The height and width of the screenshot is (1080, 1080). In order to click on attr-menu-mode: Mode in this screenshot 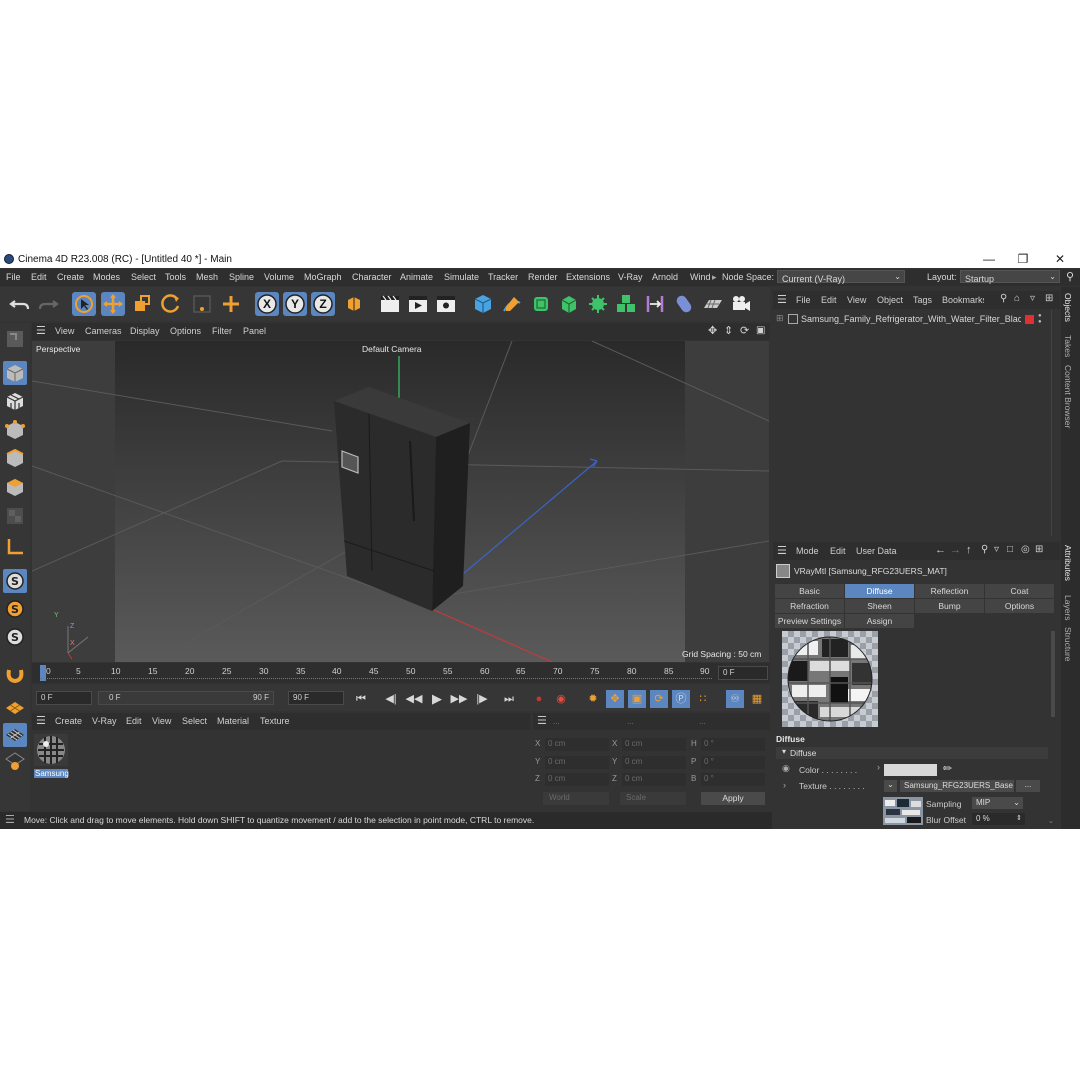, I will do `click(807, 551)`.